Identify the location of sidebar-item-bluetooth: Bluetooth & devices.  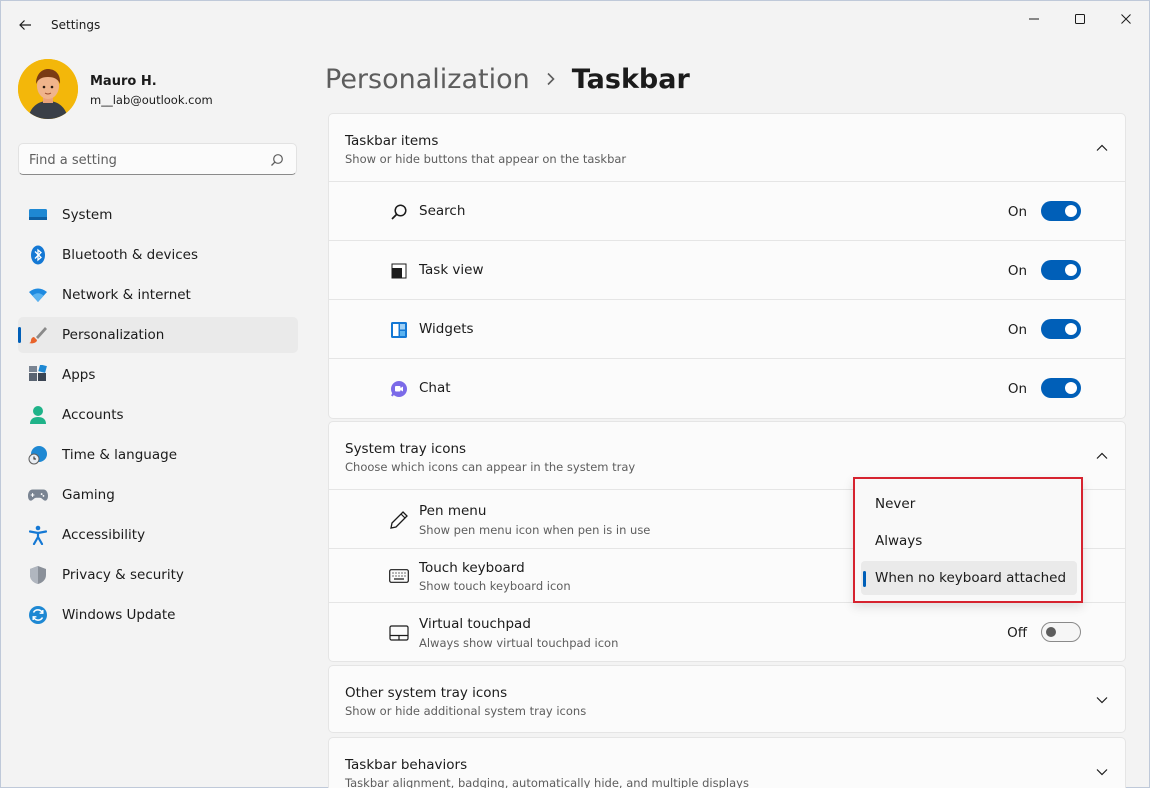
(158, 255).